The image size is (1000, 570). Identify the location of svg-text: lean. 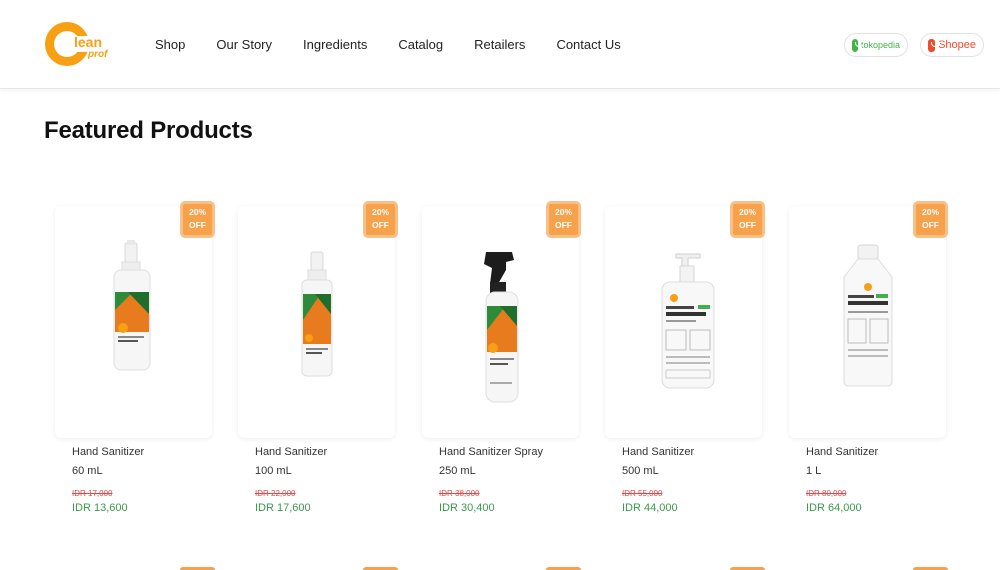
(88, 42).